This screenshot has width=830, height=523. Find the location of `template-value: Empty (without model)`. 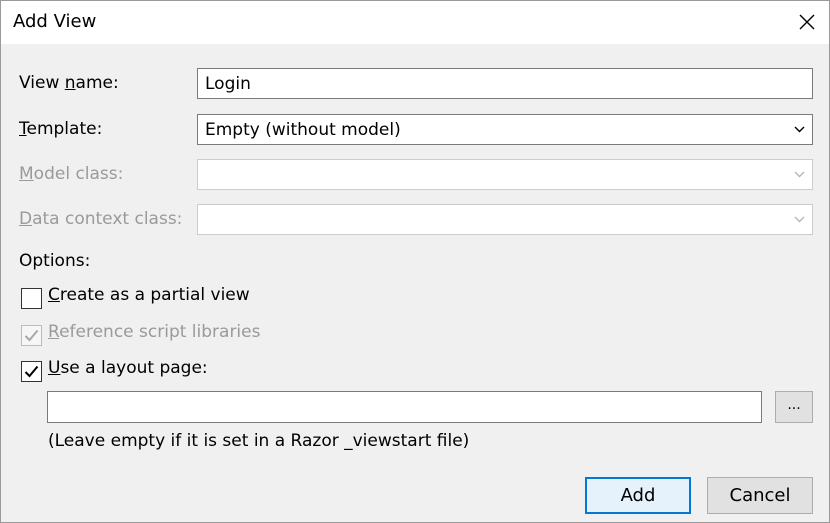

template-value: Empty (without model) is located at coordinates (303, 130).